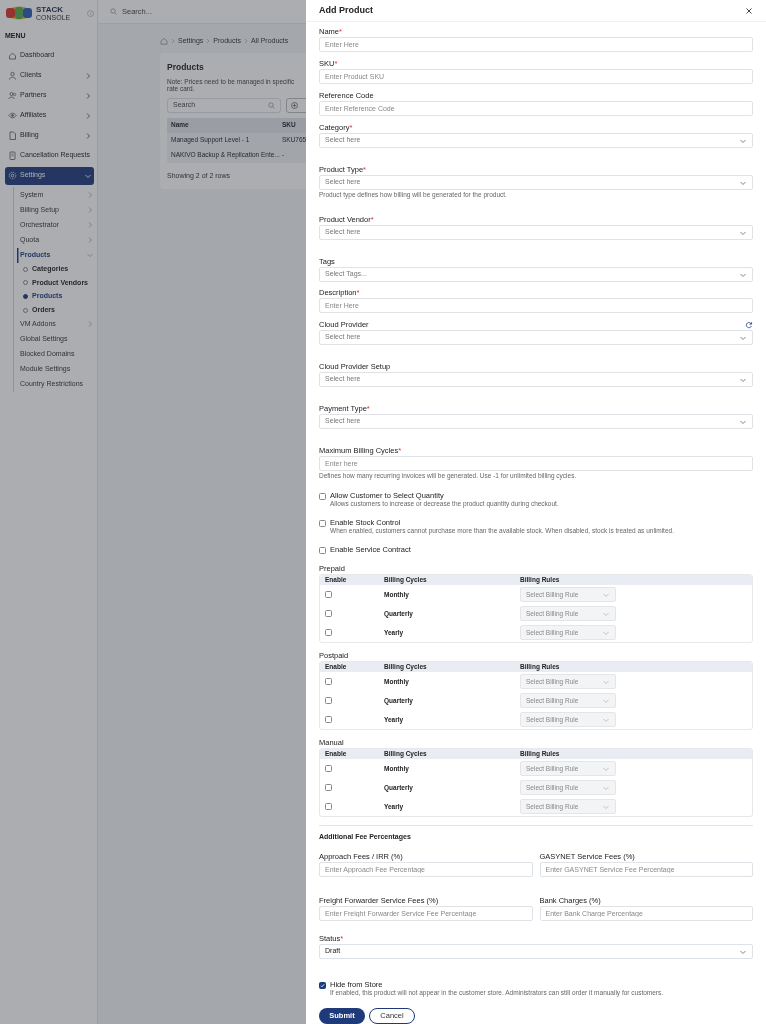 This screenshot has width=766, height=1024. I want to click on close-icon, so click(749, 10).